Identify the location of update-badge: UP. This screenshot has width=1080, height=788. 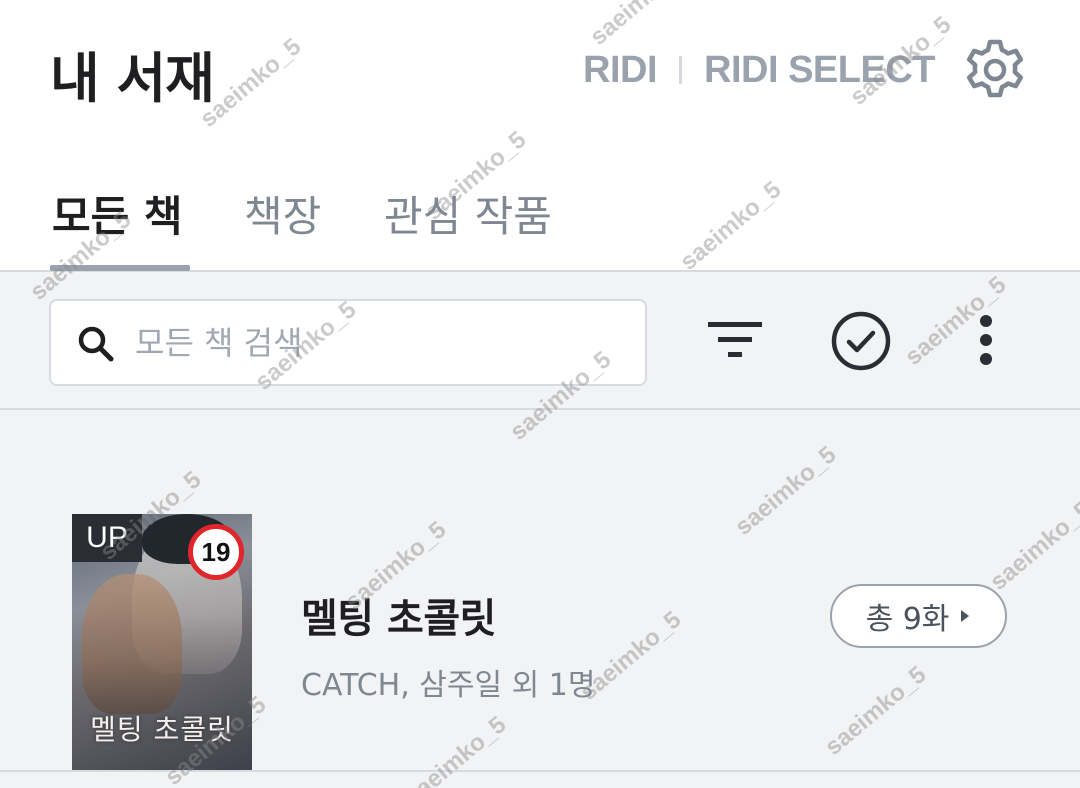
(107, 538).